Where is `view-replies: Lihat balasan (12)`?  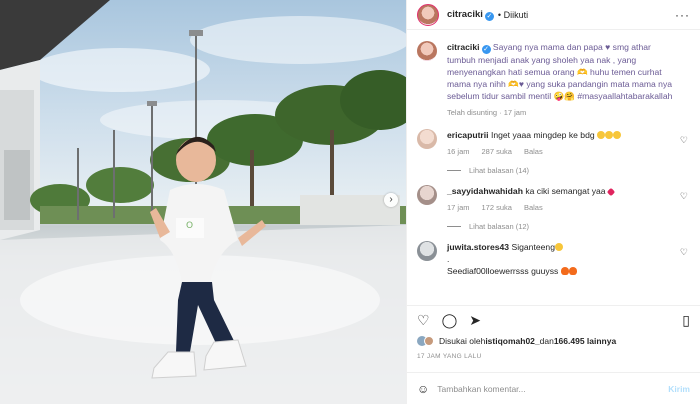
view-replies: Lihat balasan (12) is located at coordinates (568, 226).